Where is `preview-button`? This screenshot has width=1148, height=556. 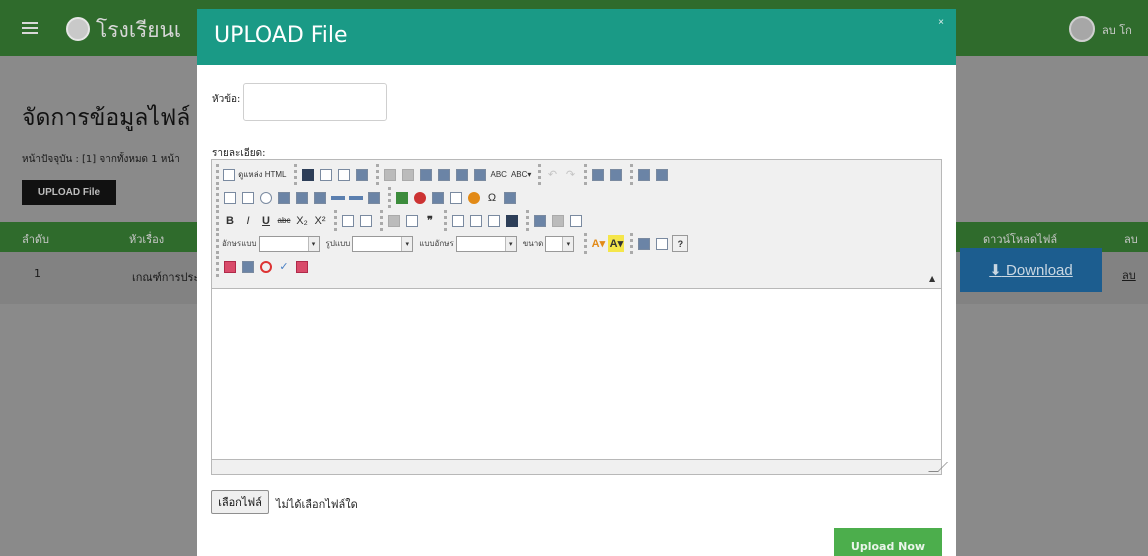 preview-button is located at coordinates (344, 174).